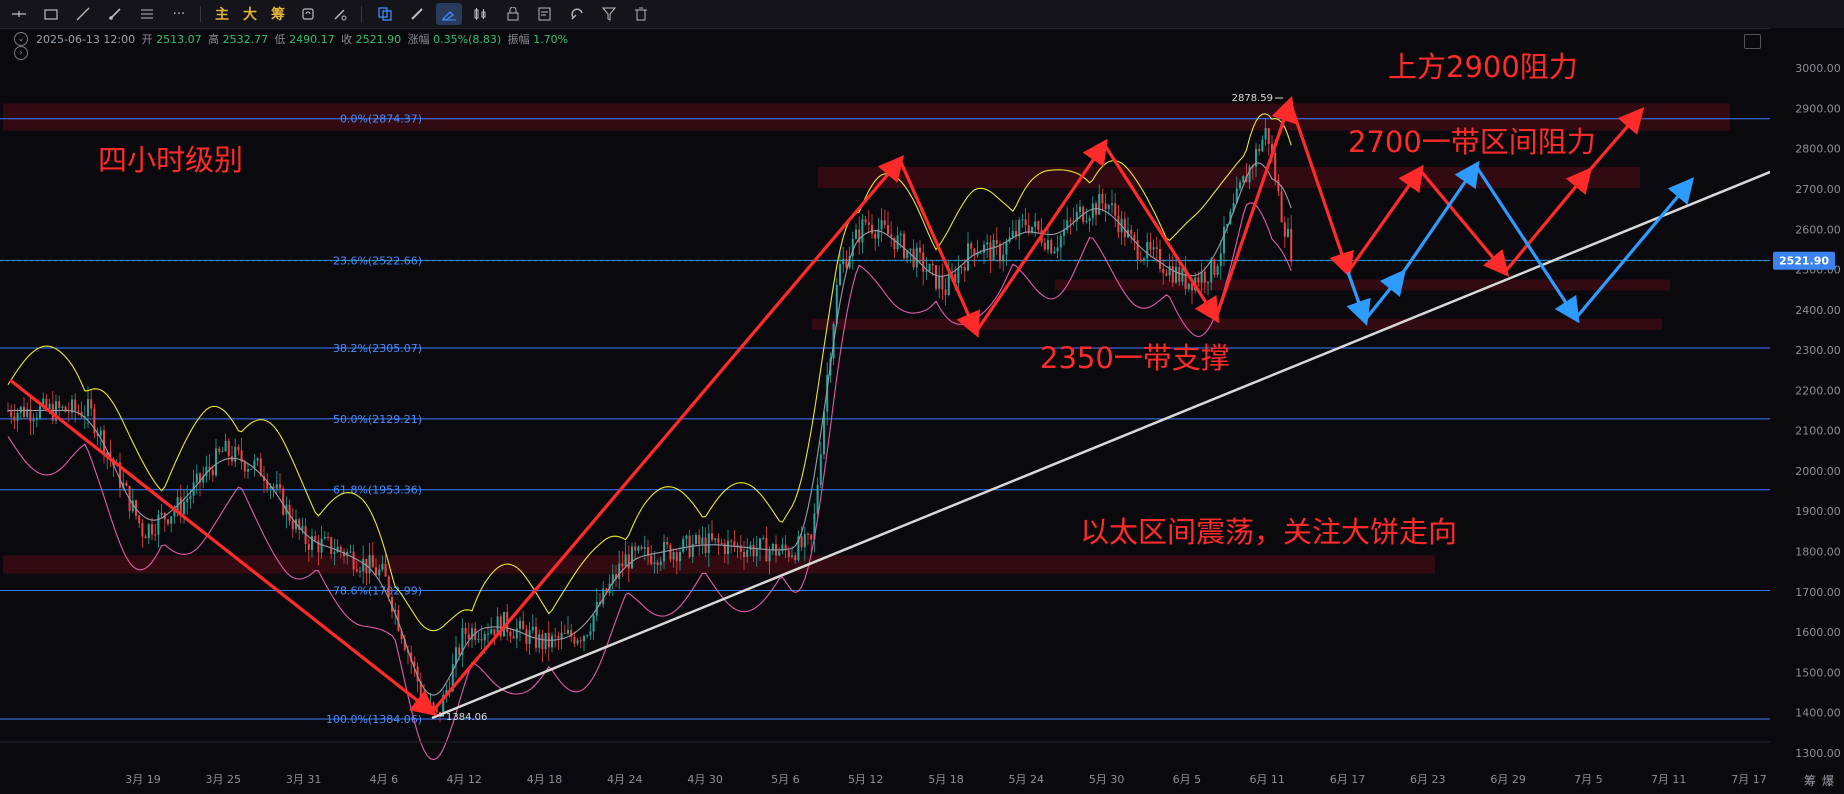 This screenshot has height=794, width=1844. I want to click on blue-arrow, so click(1634, 248).